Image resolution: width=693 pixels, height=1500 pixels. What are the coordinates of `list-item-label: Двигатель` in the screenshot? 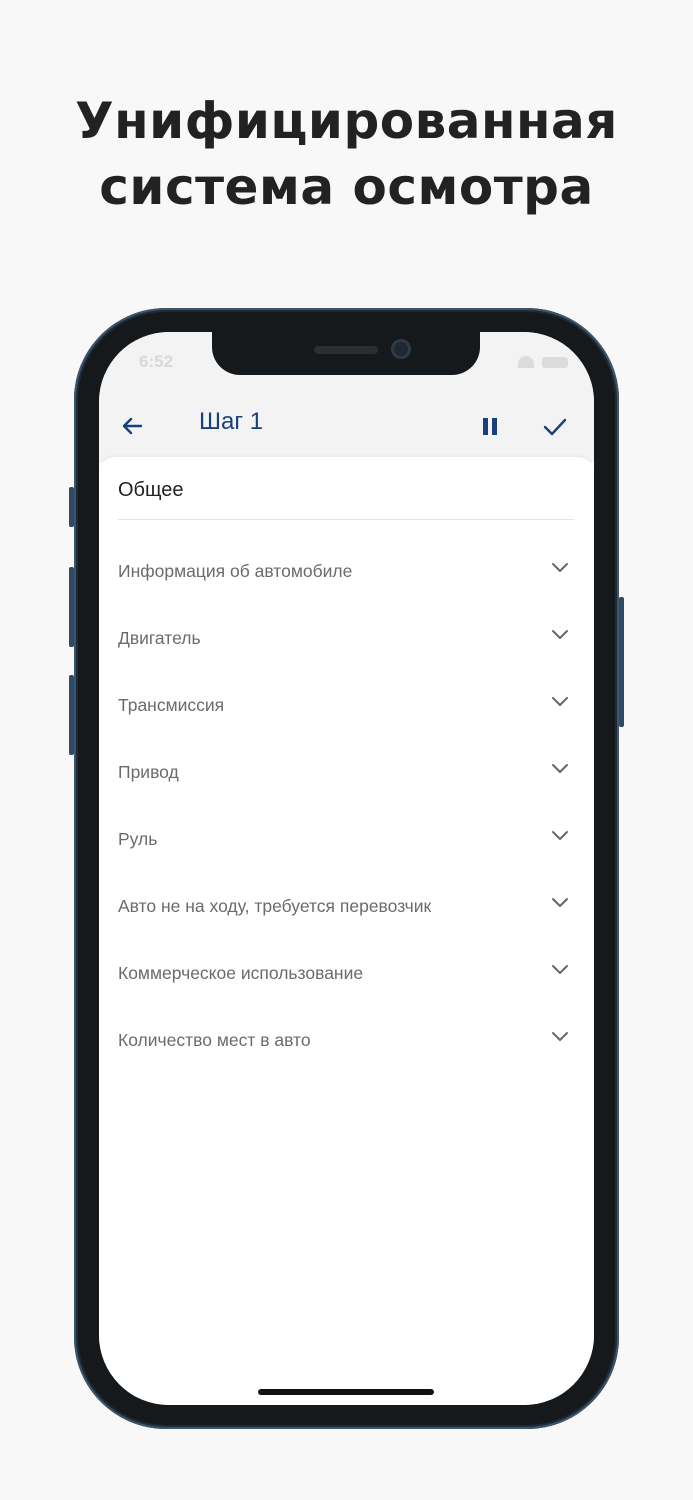 It's located at (159, 638).